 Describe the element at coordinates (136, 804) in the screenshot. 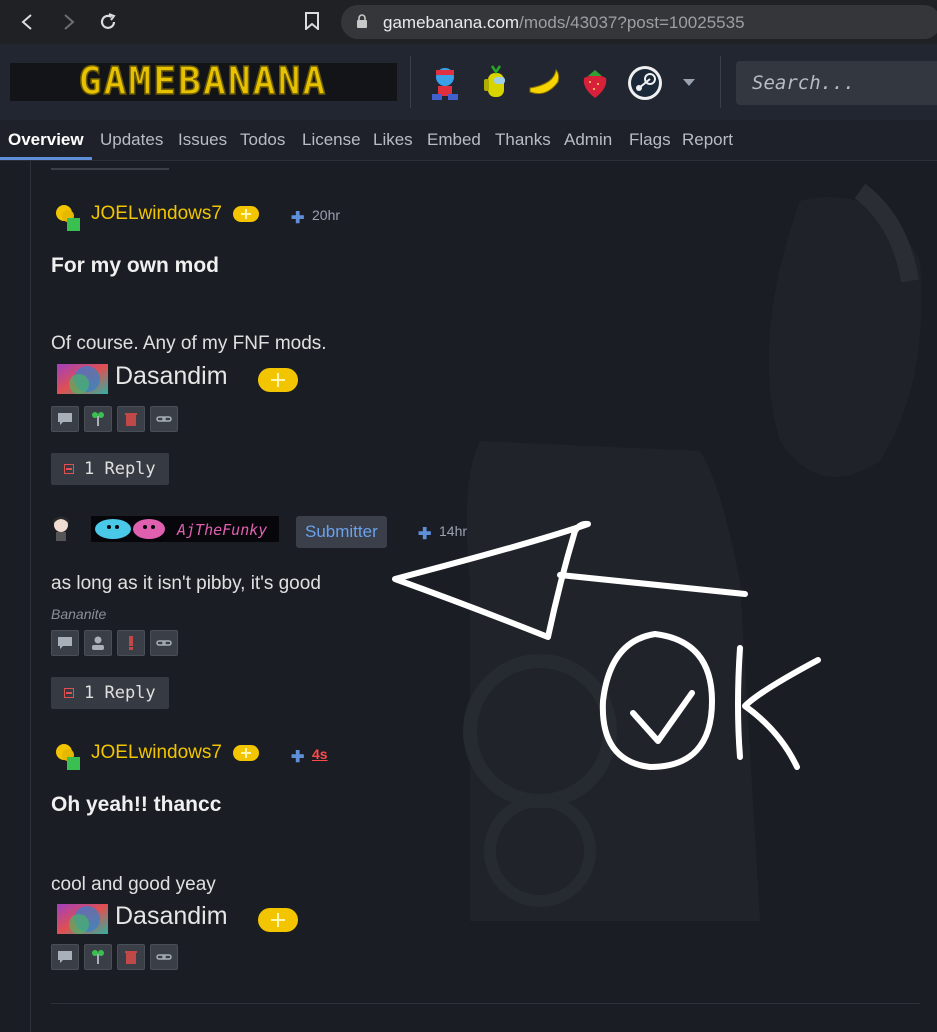

I see `post-title: Oh yeah!! thancc` at that location.